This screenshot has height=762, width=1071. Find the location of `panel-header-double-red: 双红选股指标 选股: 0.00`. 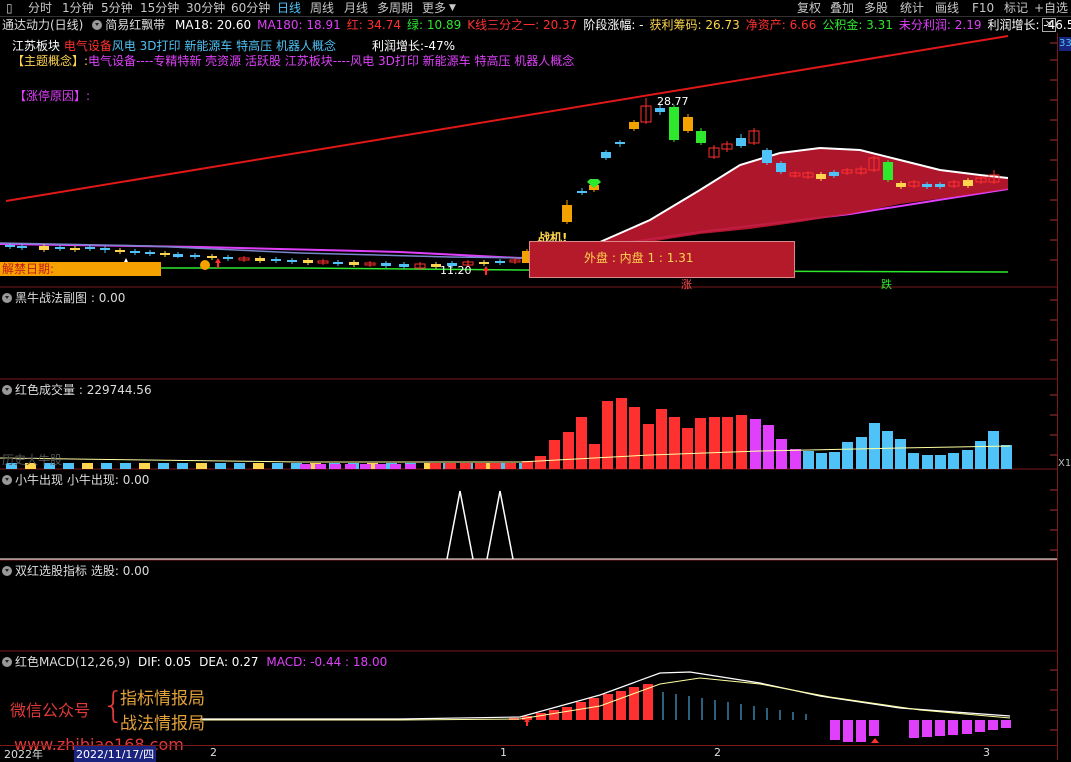

panel-header-double-red: 双红选股指标 选股: 0.00 is located at coordinates (75, 571).